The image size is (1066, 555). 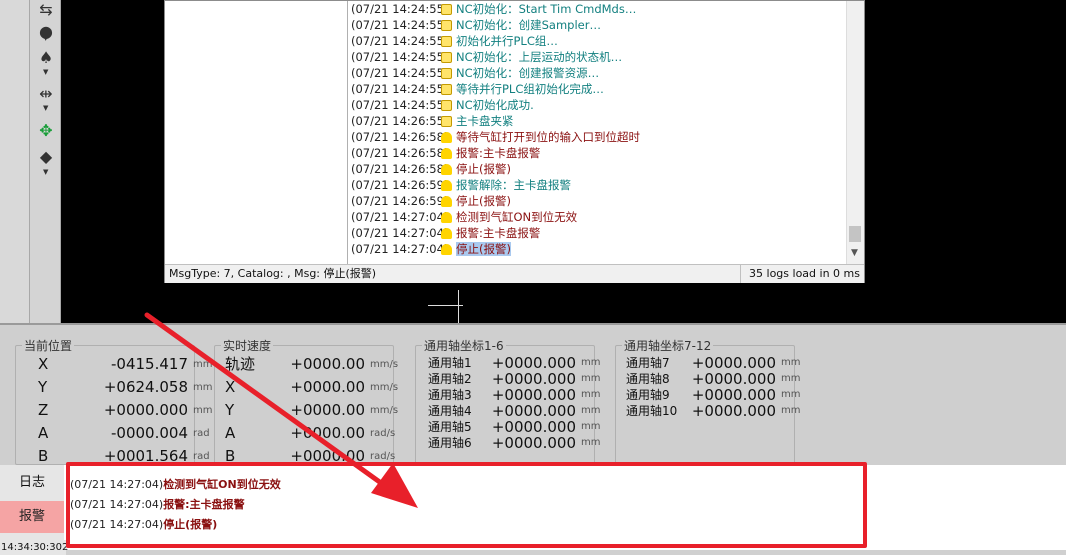 What do you see at coordinates (256, 132) in the screenshot?
I see `log-category-pane` at bounding box center [256, 132].